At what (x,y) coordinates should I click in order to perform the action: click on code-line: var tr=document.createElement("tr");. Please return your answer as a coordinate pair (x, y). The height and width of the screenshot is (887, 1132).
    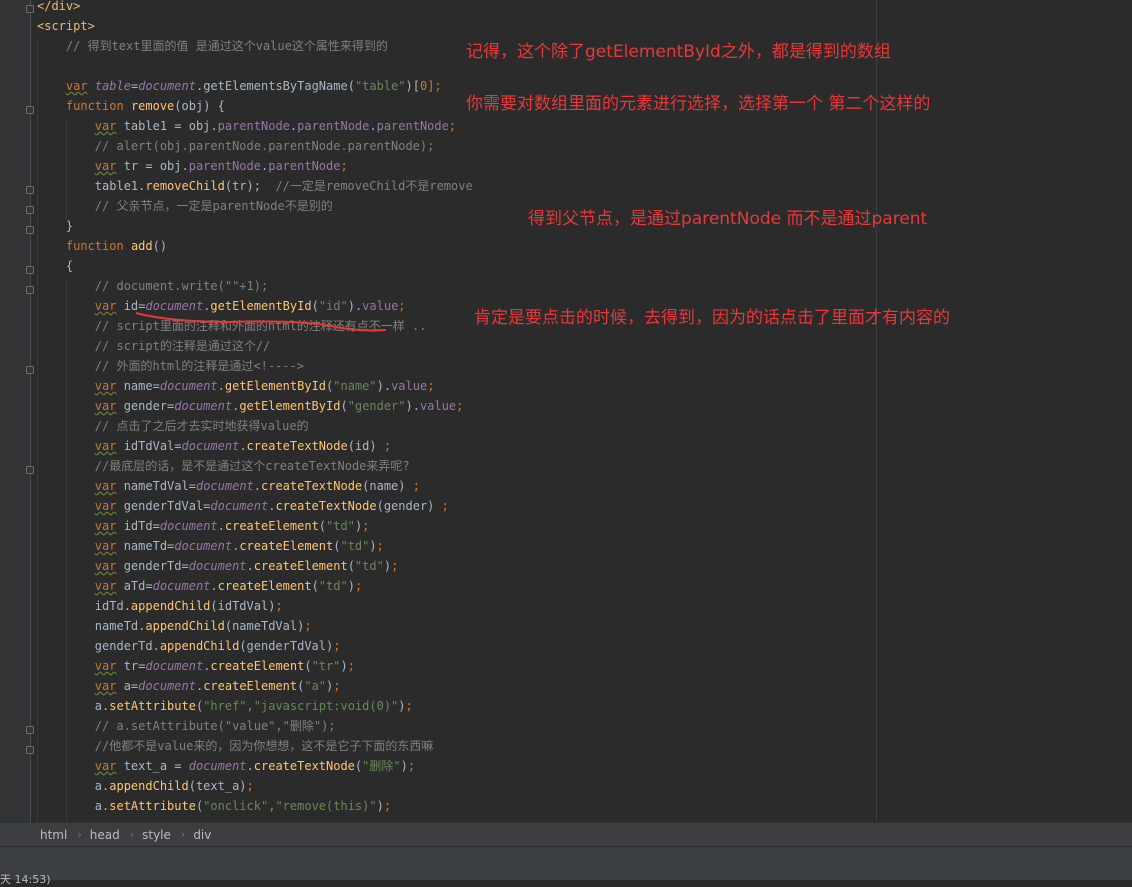
    Looking at the image, I should click on (196, 666).